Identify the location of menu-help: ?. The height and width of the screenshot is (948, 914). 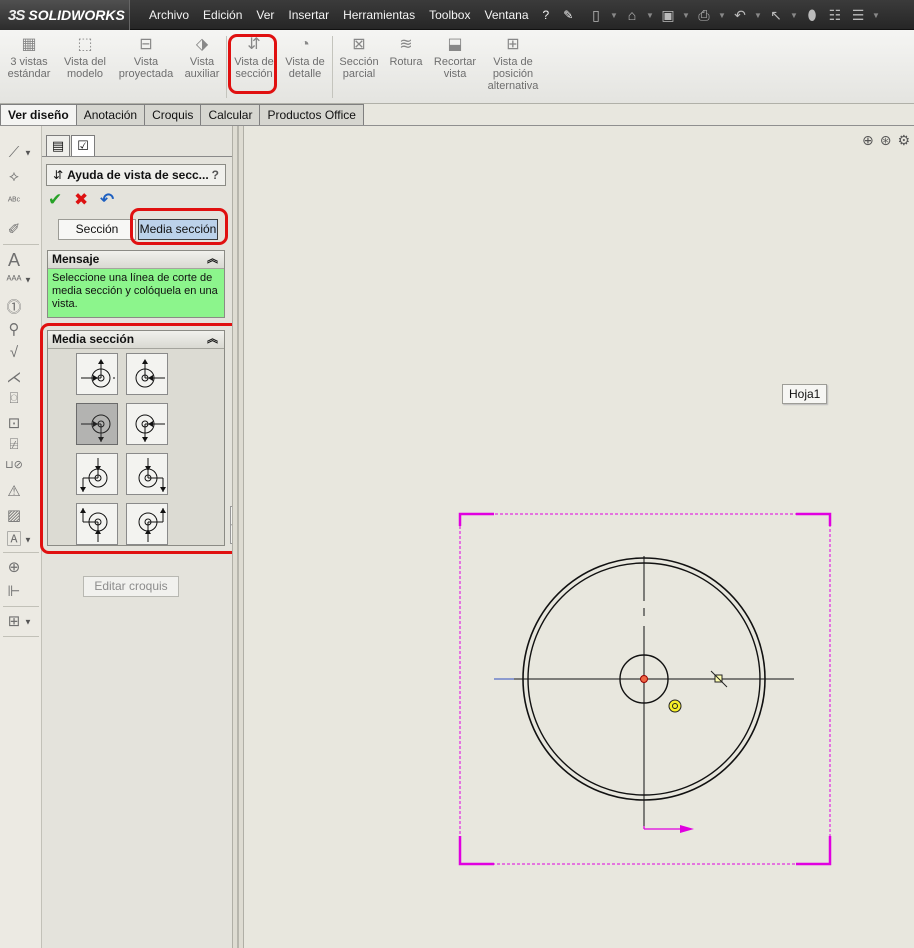
(546, 15).